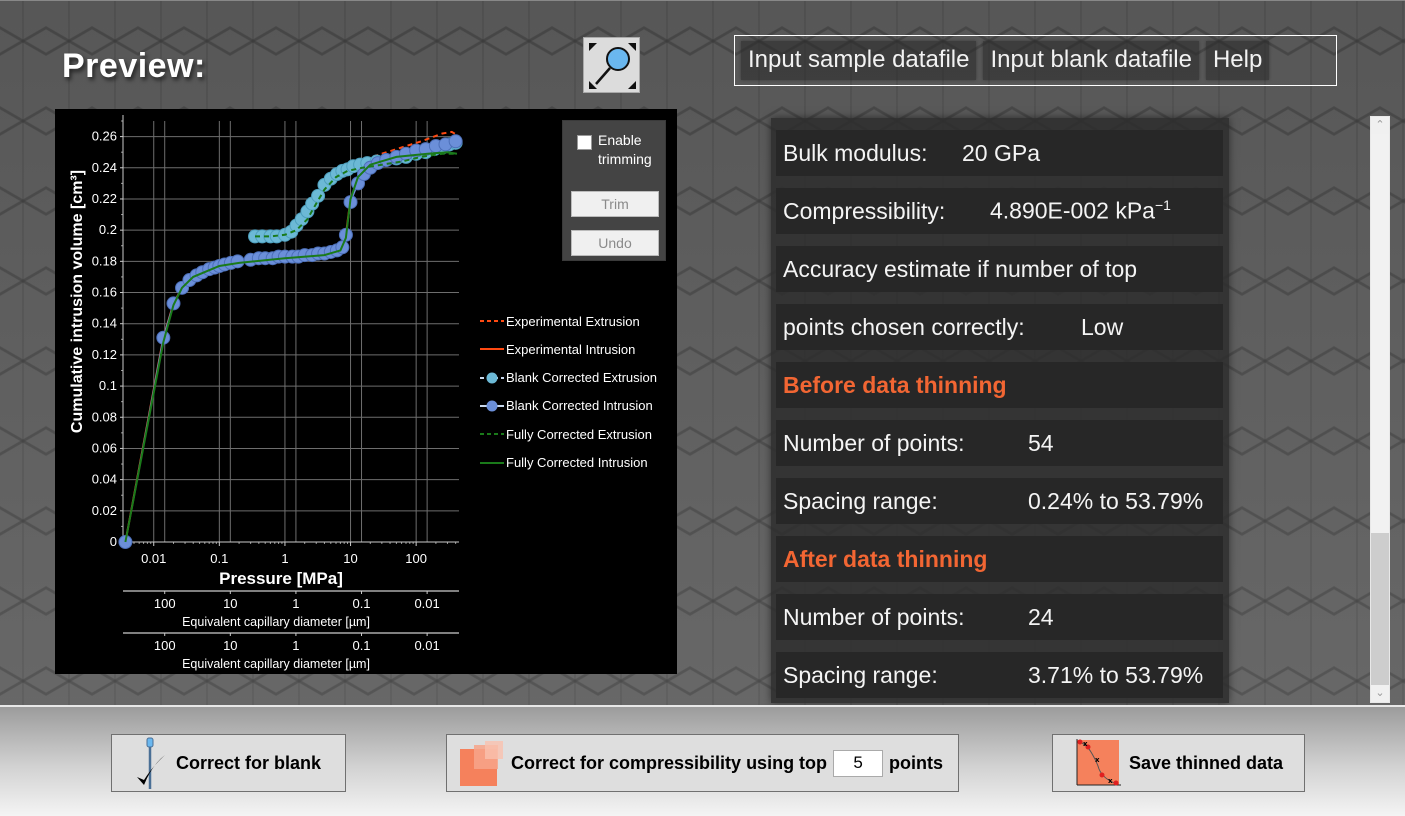 The image size is (1405, 816). Describe the element at coordinates (104, 479) in the screenshot. I see `y-tick-label: 0.04` at that location.